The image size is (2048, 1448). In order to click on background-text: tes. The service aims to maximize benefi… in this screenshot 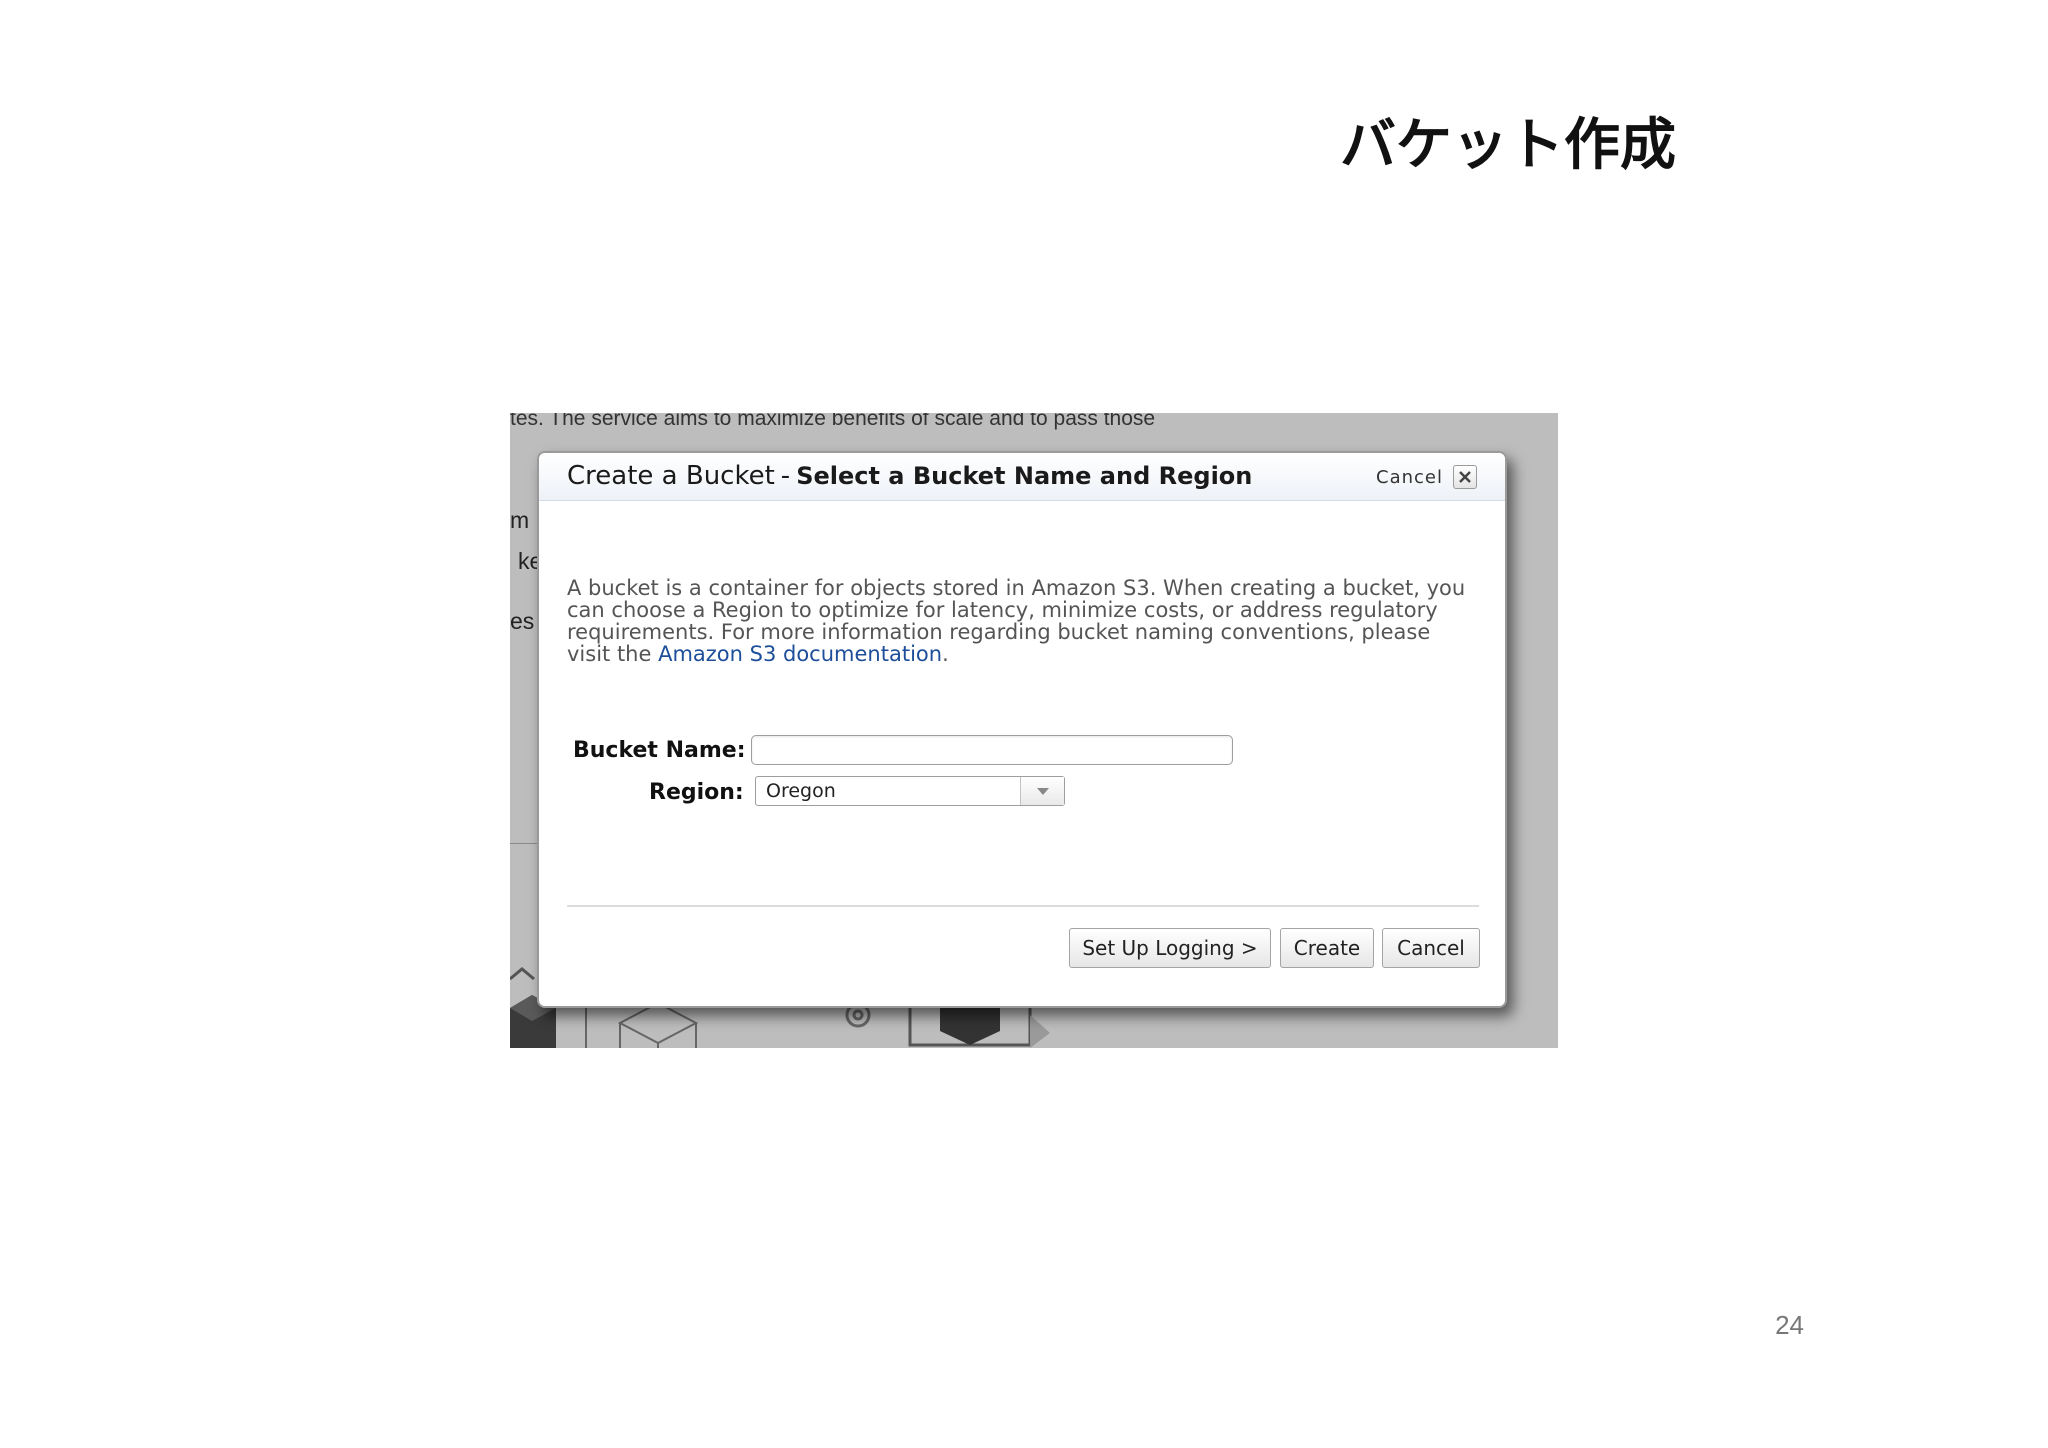, I will do `click(833, 421)`.